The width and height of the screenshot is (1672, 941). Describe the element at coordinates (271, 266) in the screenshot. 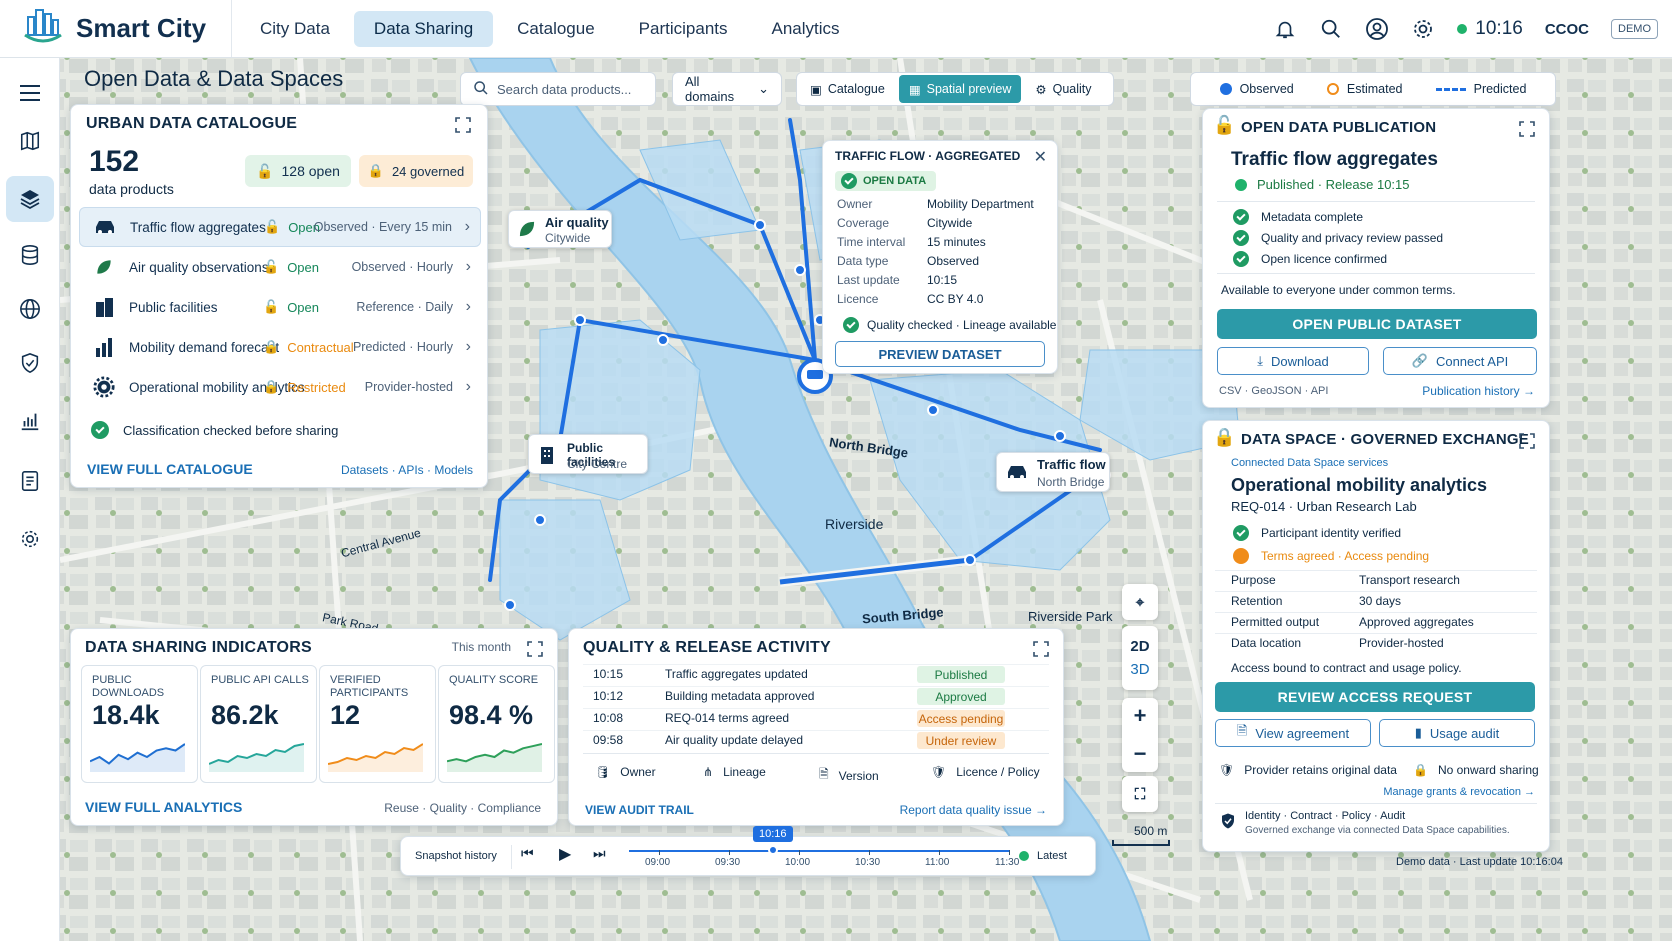

I see `unlock-icon: 🔓` at that location.